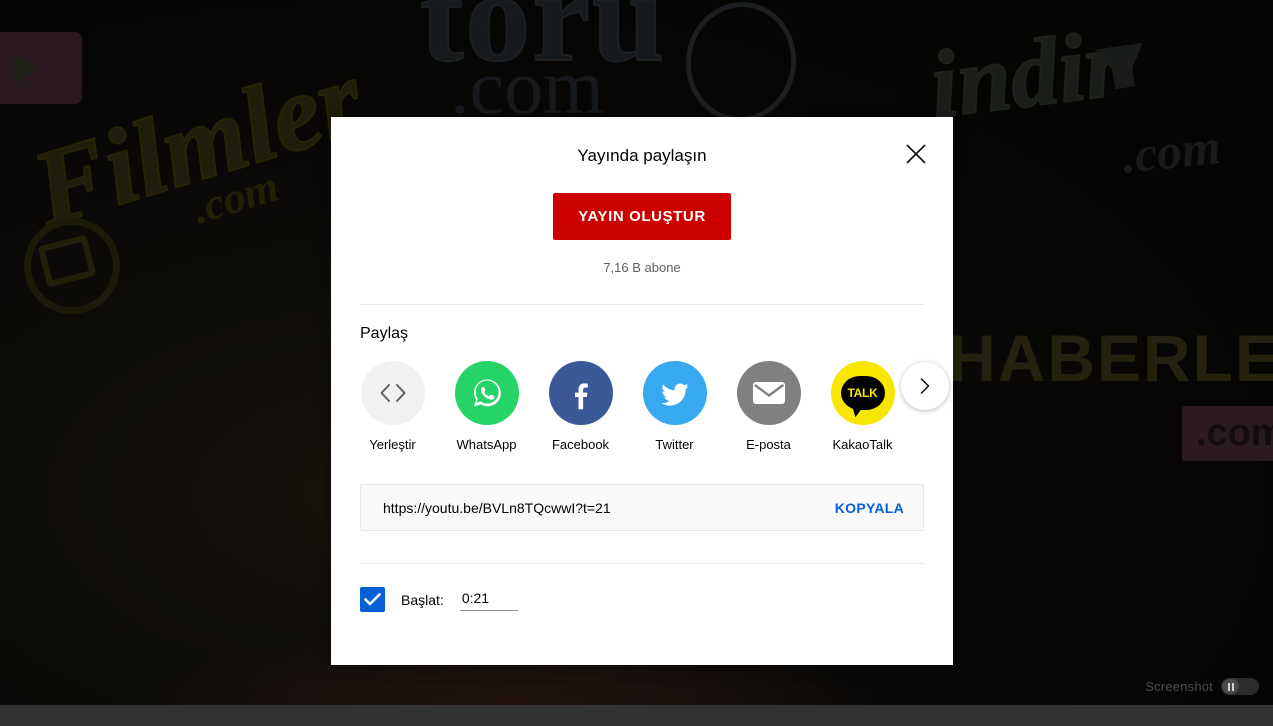 The width and height of the screenshot is (1273, 726). What do you see at coordinates (768, 393) in the screenshot?
I see `envelope-icon` at bounding box center [768, 393].